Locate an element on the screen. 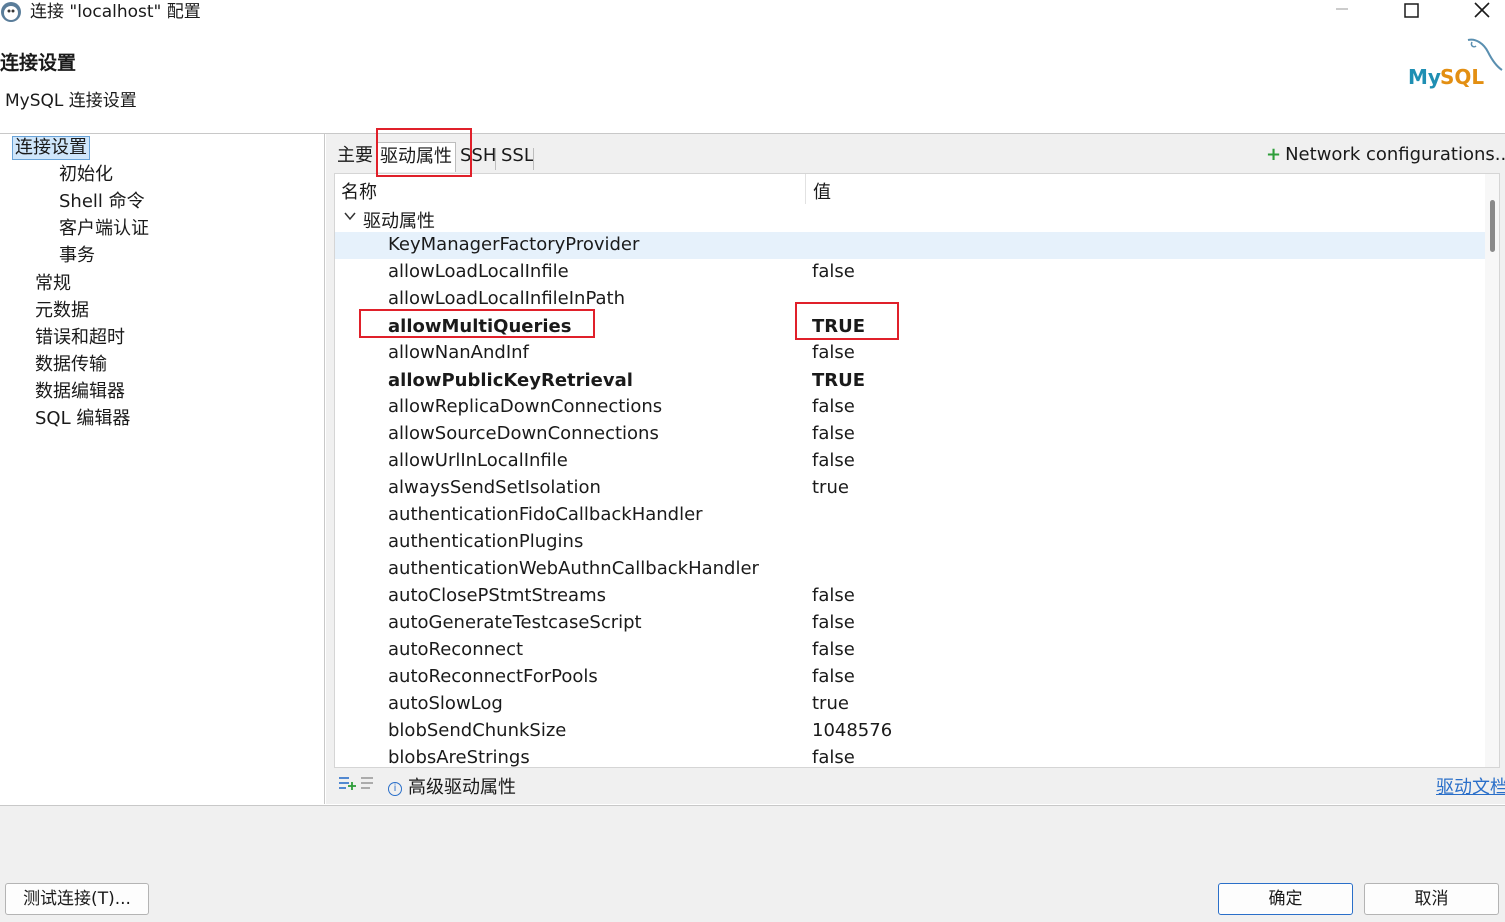 The width and height of the screenshot is (1505, 922). window-title: 连接 "localhost" 配置 is located at coordinates (115, 12).